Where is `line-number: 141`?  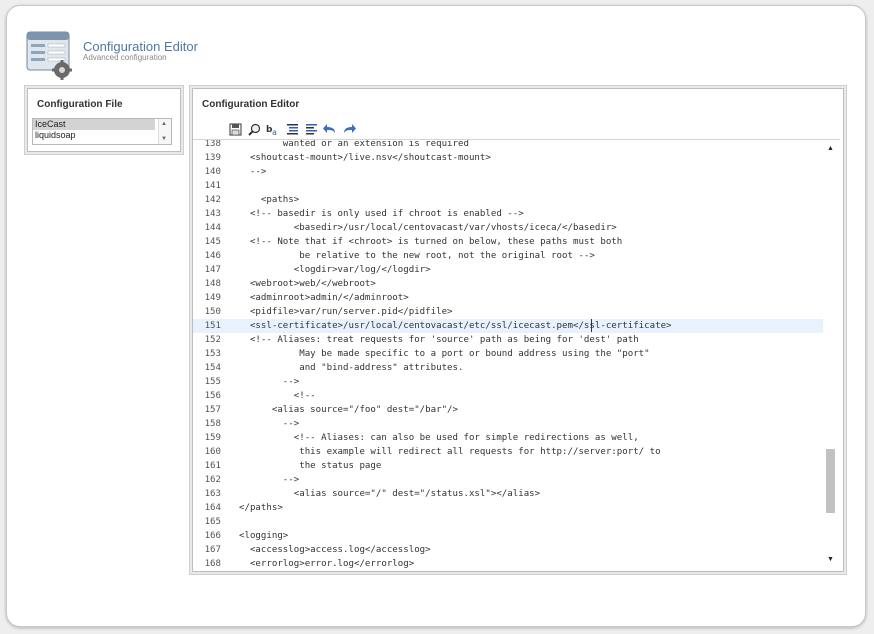 line-number: 141 is located at coordinates (212, 186).